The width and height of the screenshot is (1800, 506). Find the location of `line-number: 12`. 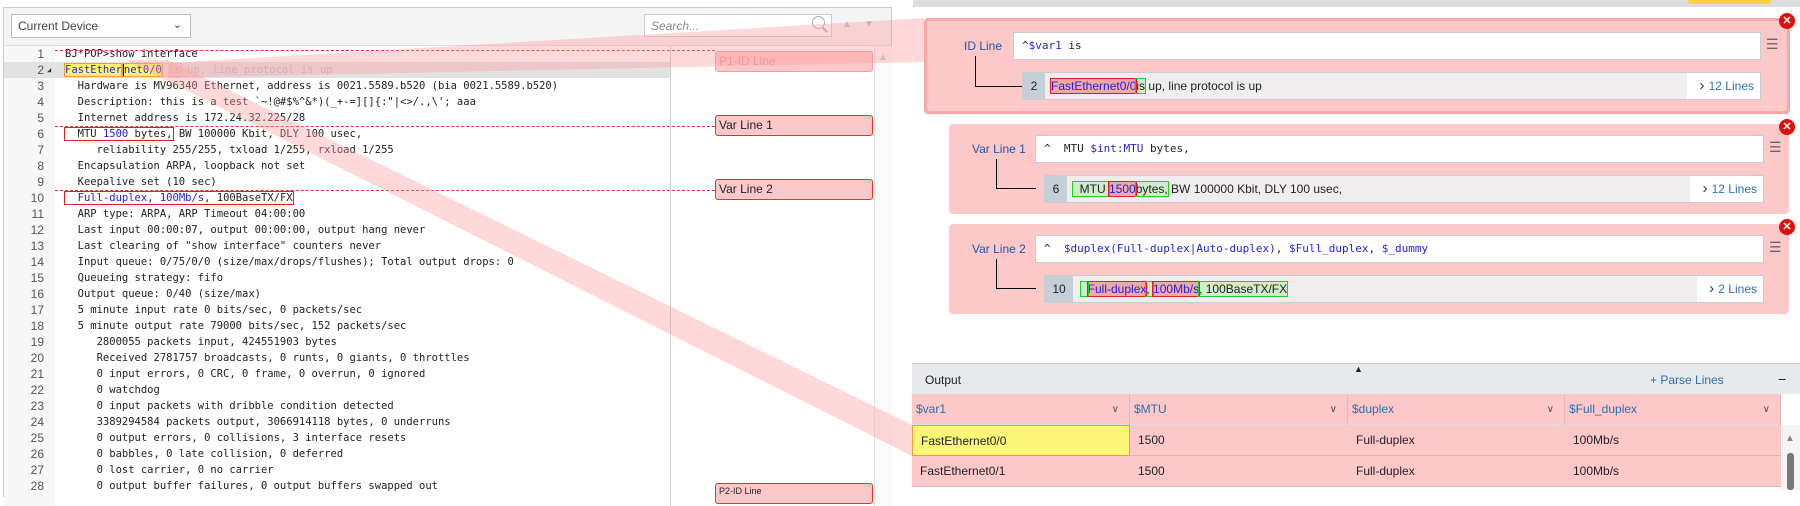

line-number: 12 is located at coordinates (37, 230).